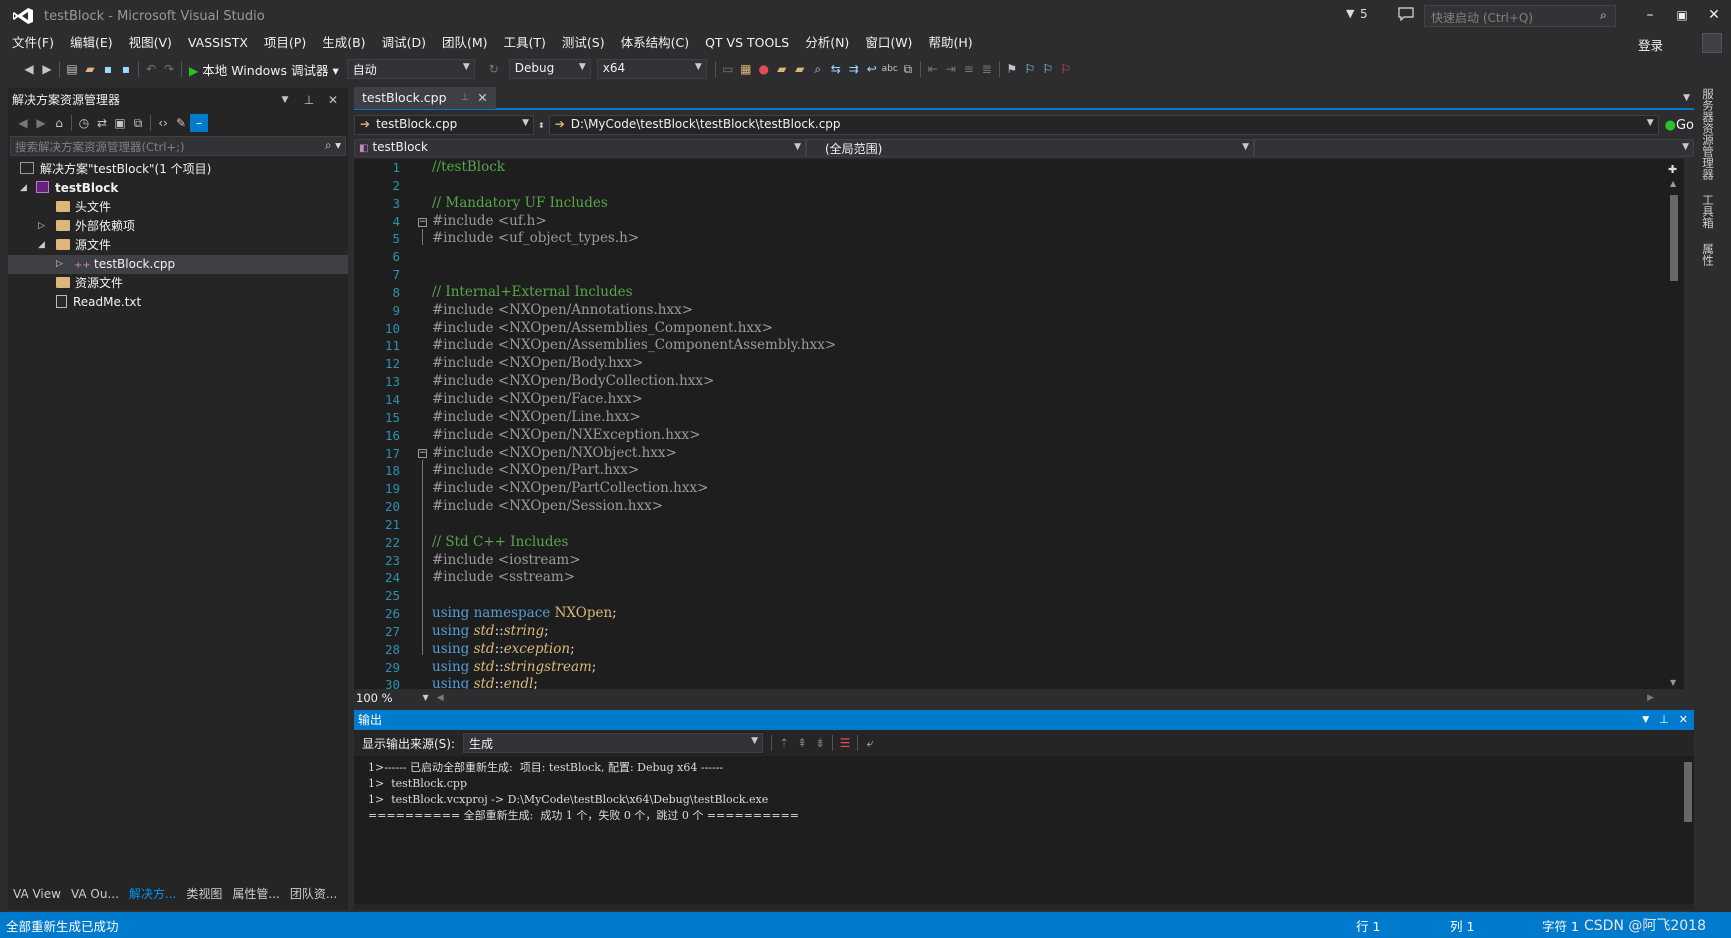 Image resolution: width=1731 pixels, height=938 pixels. What do you see at coordinates (951, 69) in the screenshot?
I see `outdent-icon: ⇥` at bounding box center [951, 69].